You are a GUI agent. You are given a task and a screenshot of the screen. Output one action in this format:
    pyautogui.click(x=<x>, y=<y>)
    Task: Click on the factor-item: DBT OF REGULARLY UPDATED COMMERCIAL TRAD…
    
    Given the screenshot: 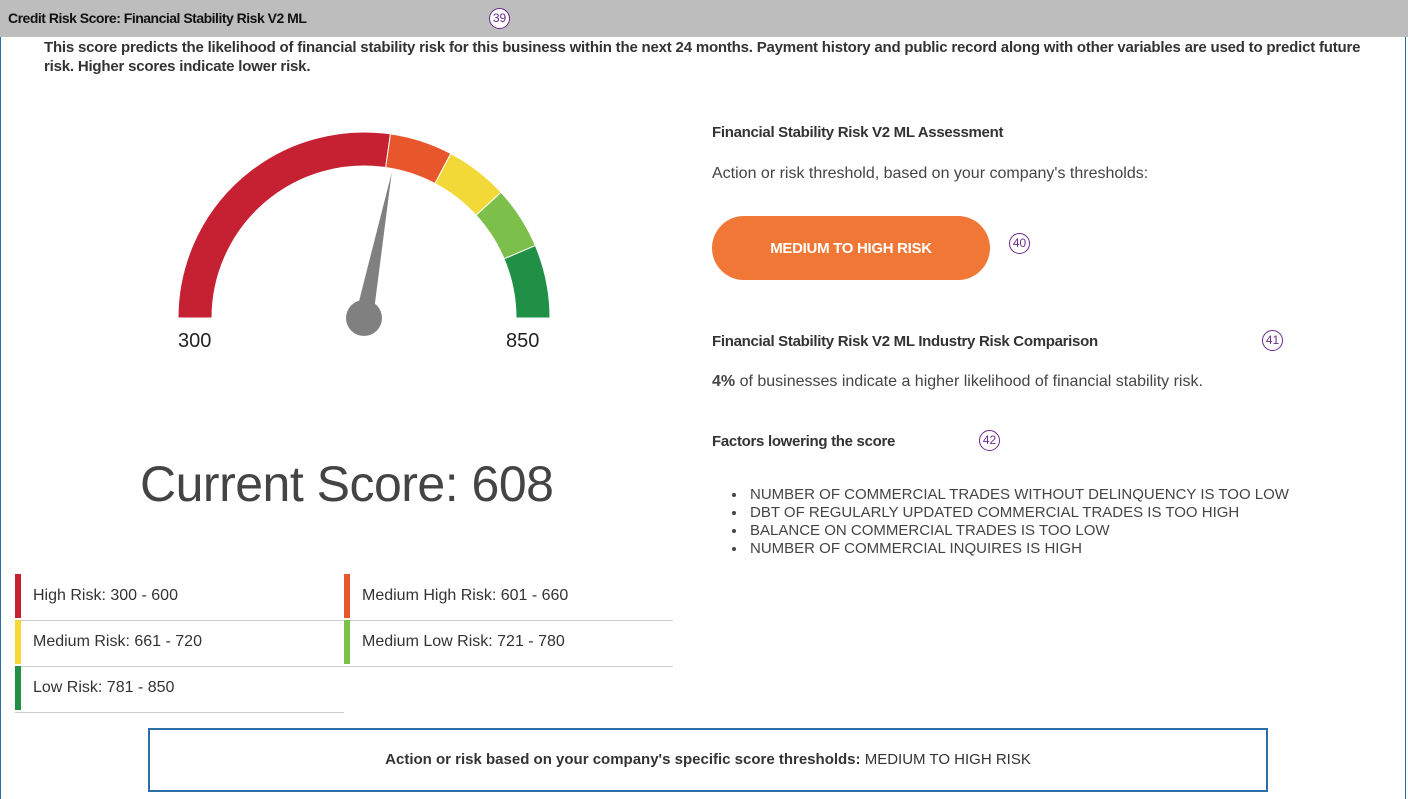 What is the action you would take?
    pyautogui.click(x=1065, y=513)
    